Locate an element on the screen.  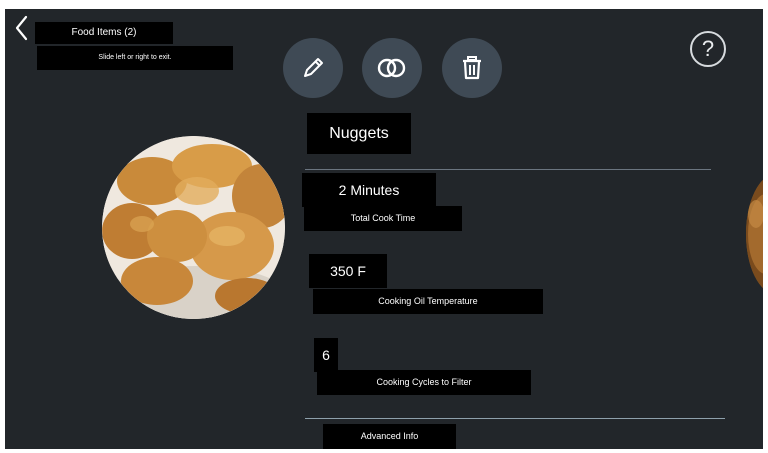
delete-button is located at coordinates (472, 68).